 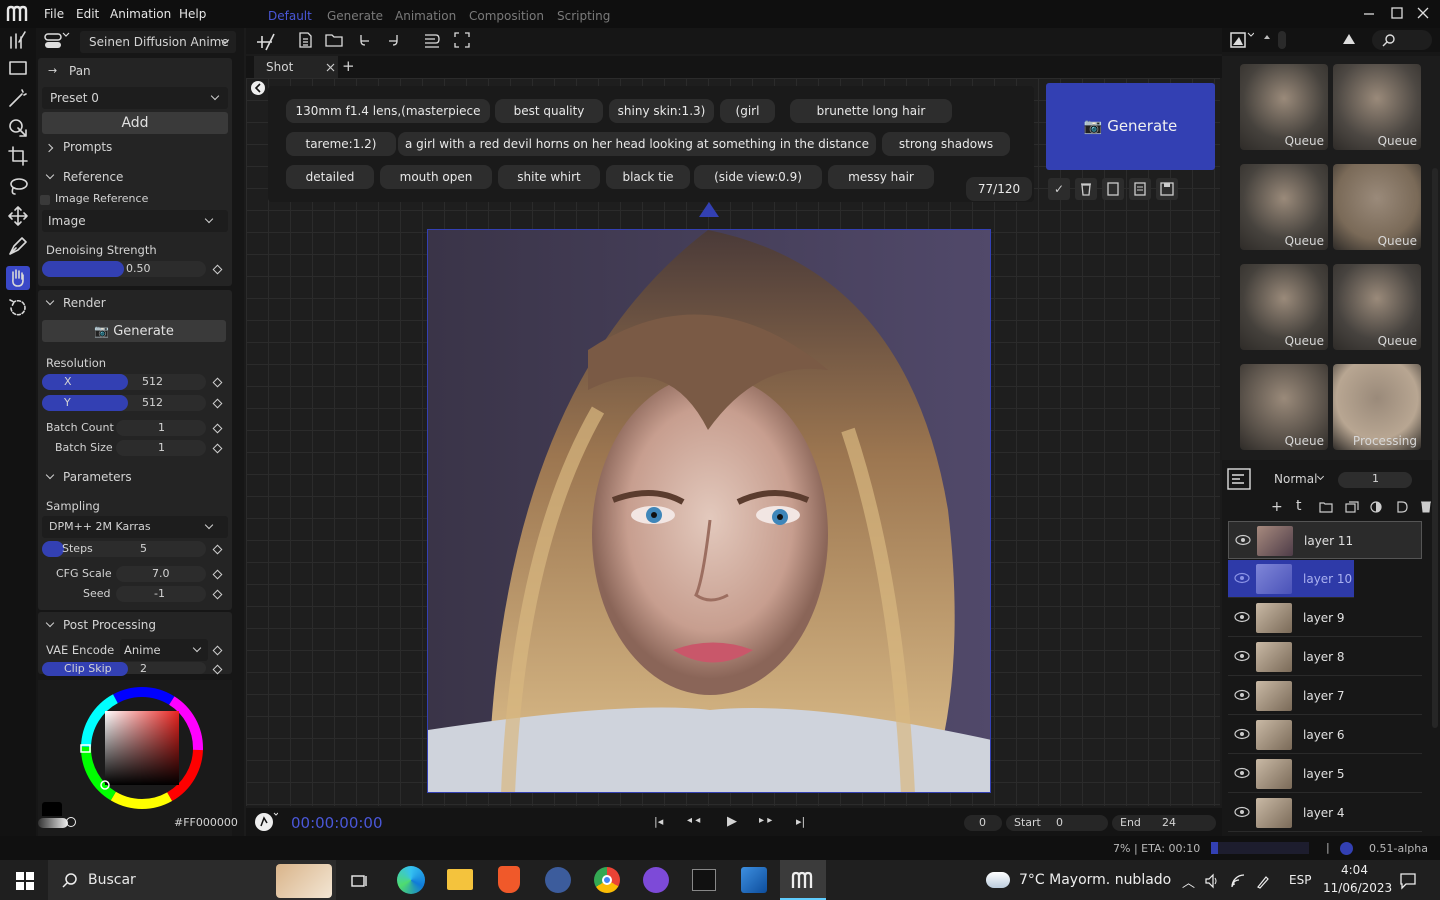 I want to click on prompt-tag: 130mm f1.4 lens,(masterpiece, so click(x=388, y=111).